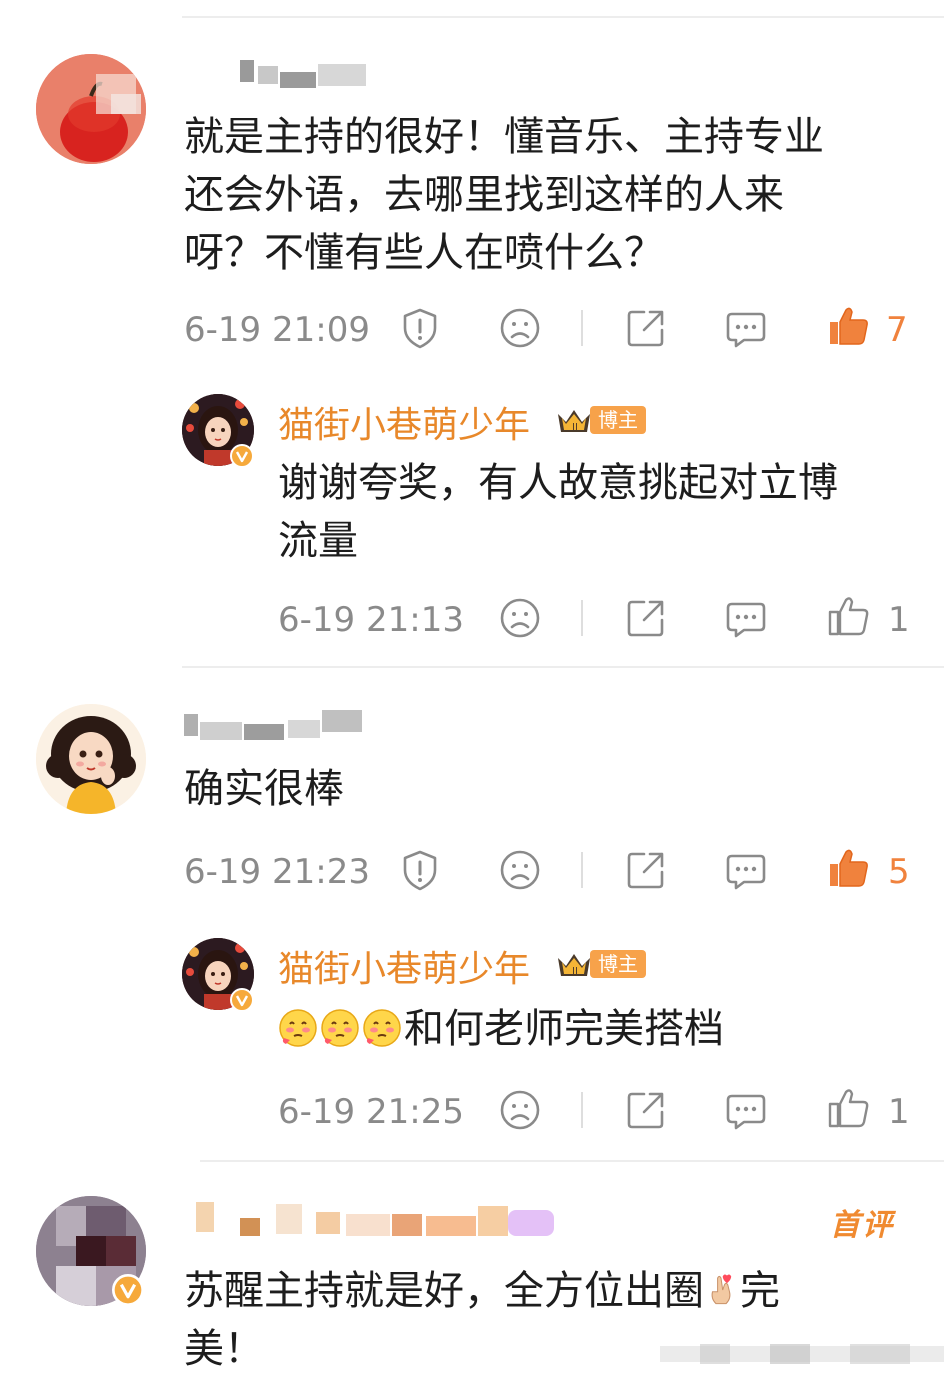 The height and width of the screenshot is (1378, 944). I want to click on timestamp: 6-19 21:13, so click(371, 620).